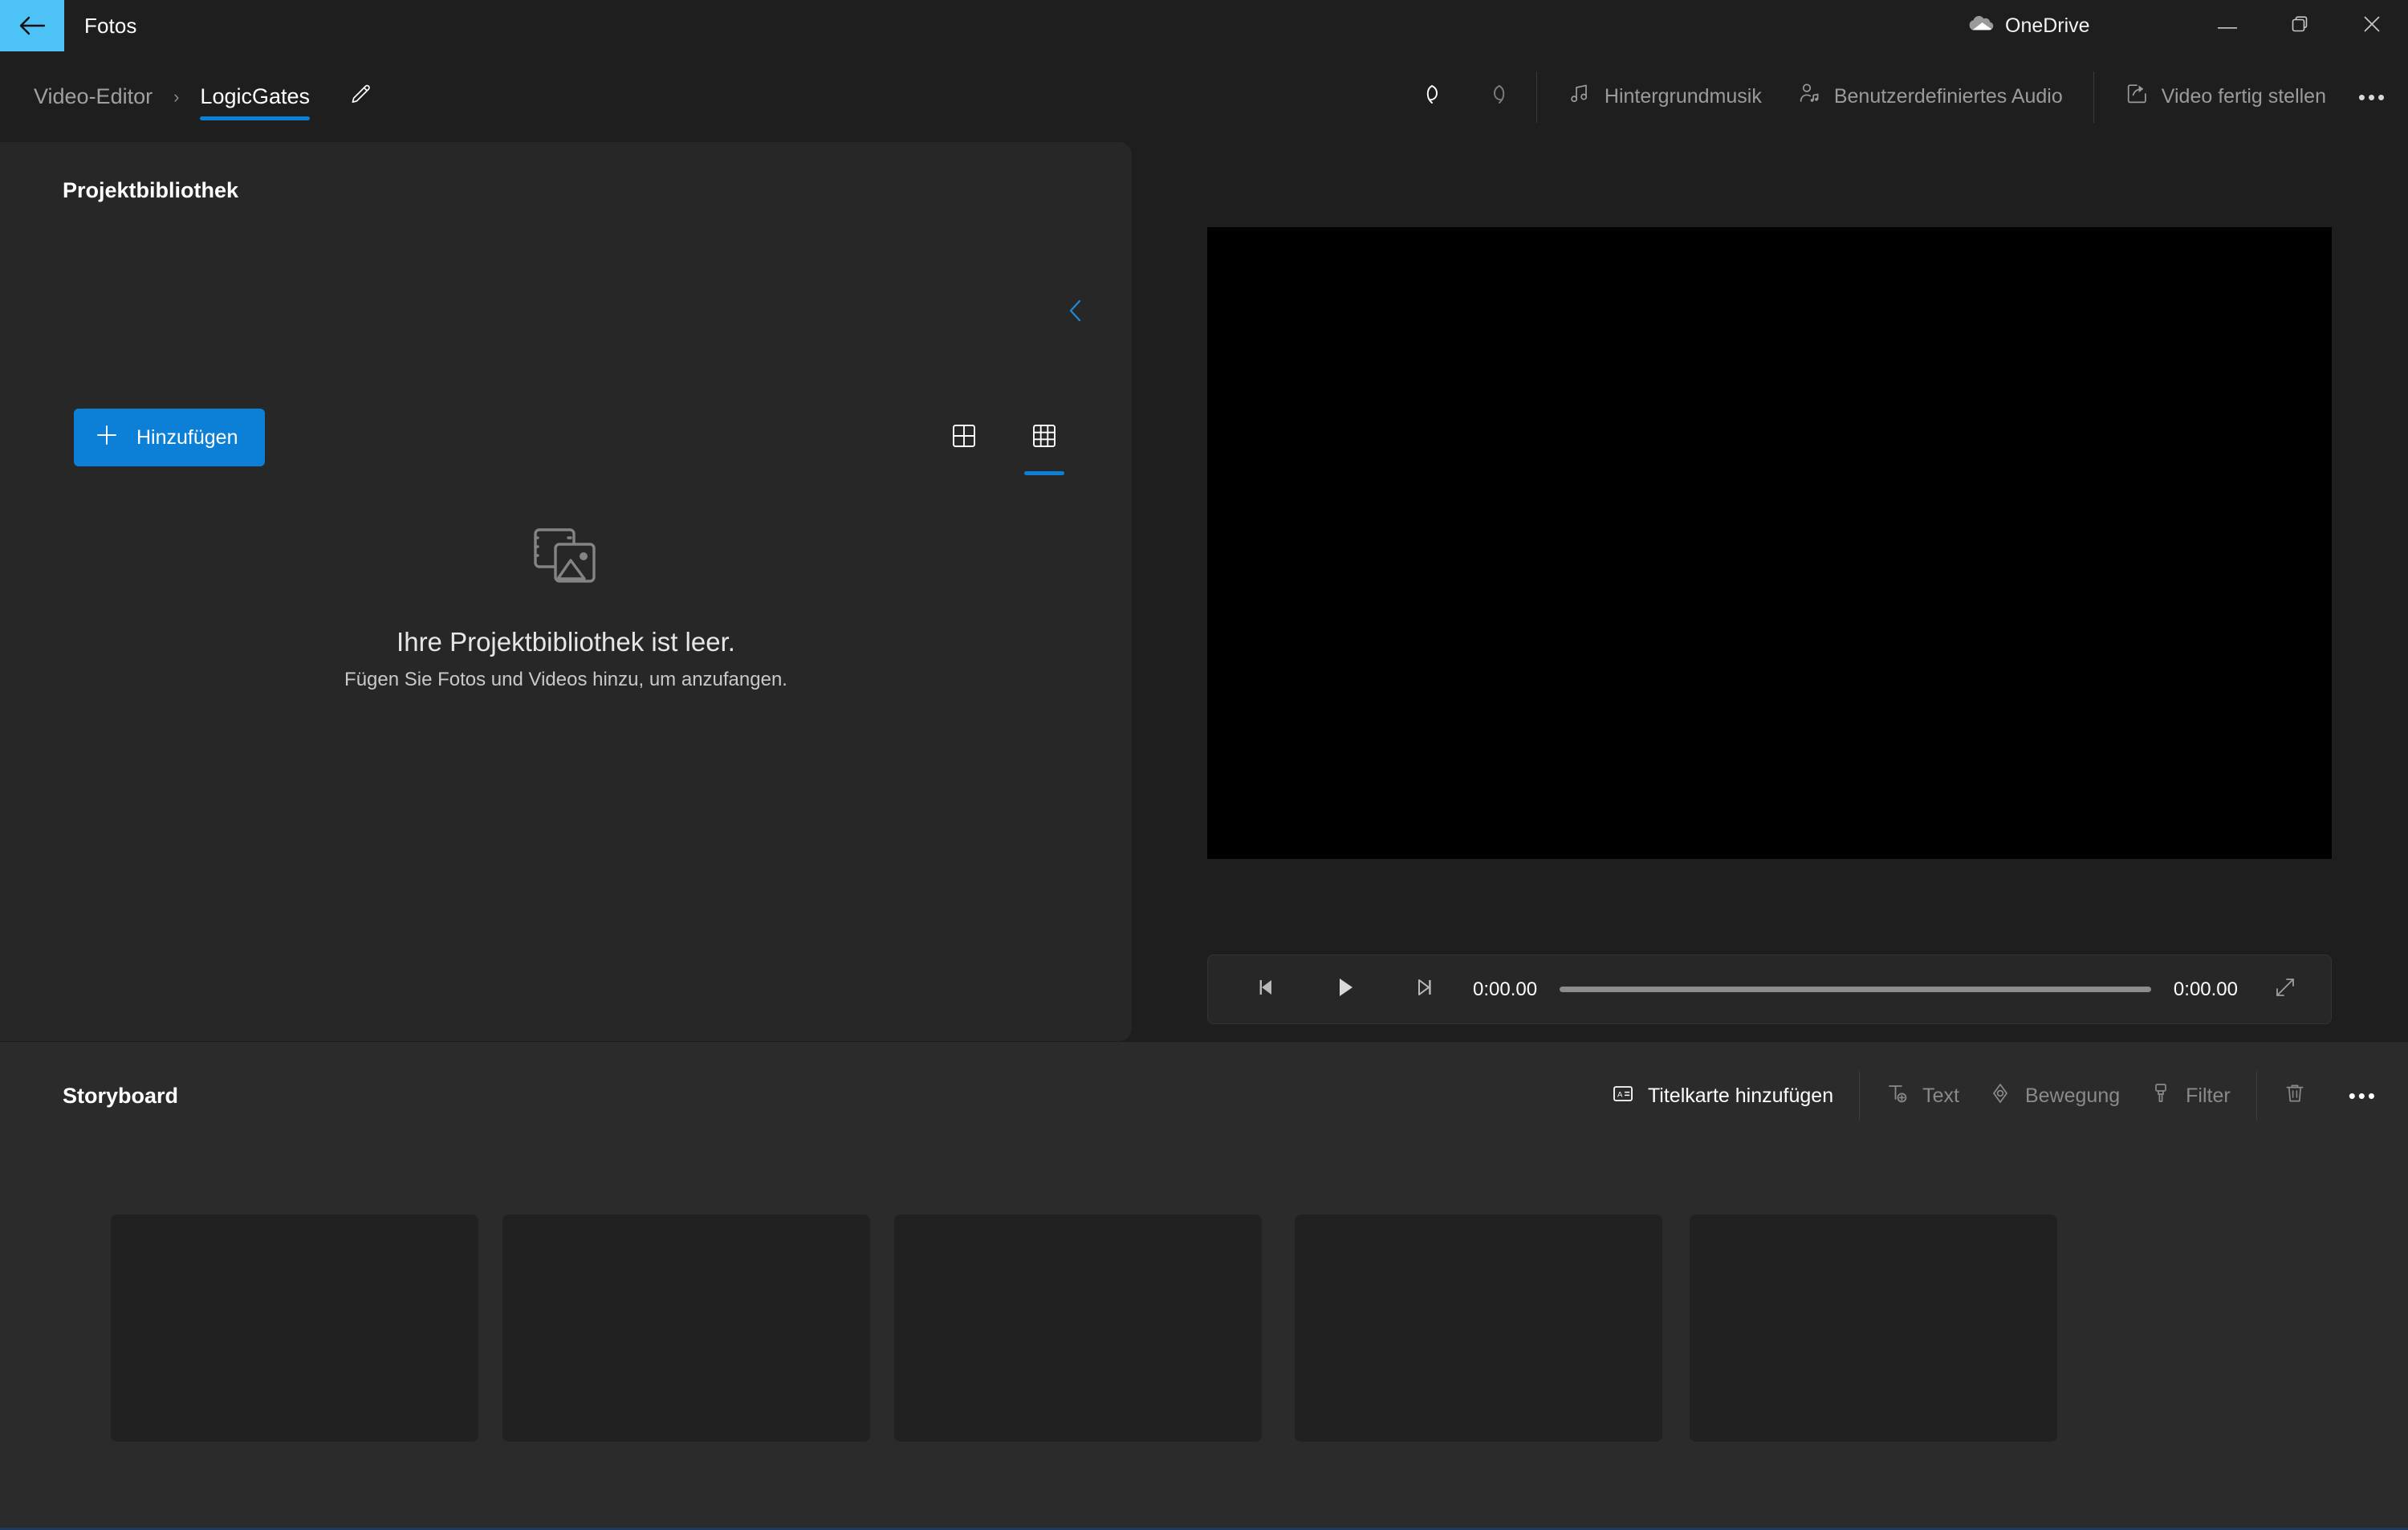 The width and height of the screenshot is (2408, 1530). Describe the element at coordinates (111, 25) in the screenshot. I see `app-title: Fotos` at that location.